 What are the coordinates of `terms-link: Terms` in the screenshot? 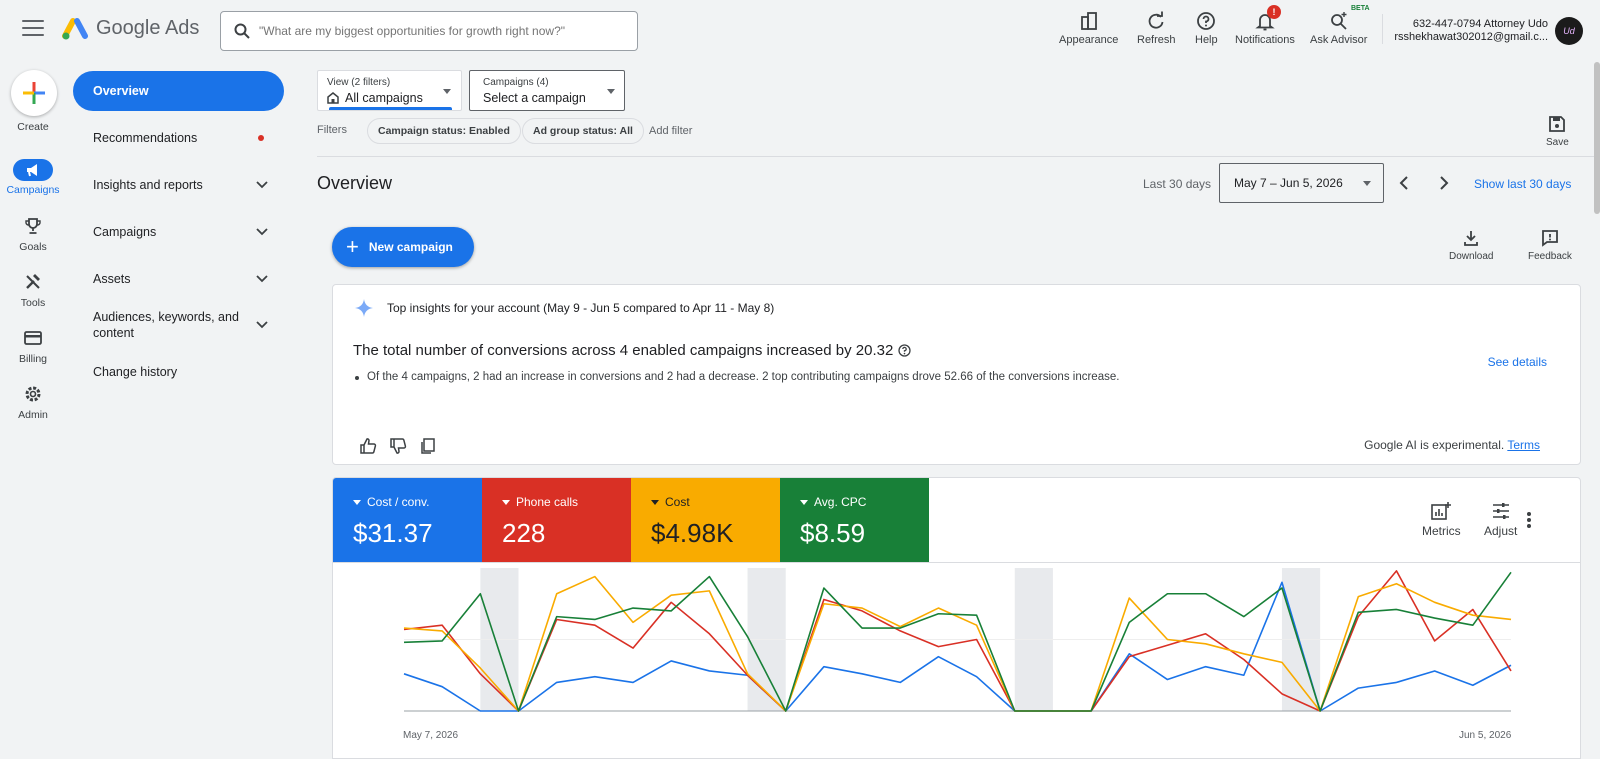 It's located at (1523, 445).